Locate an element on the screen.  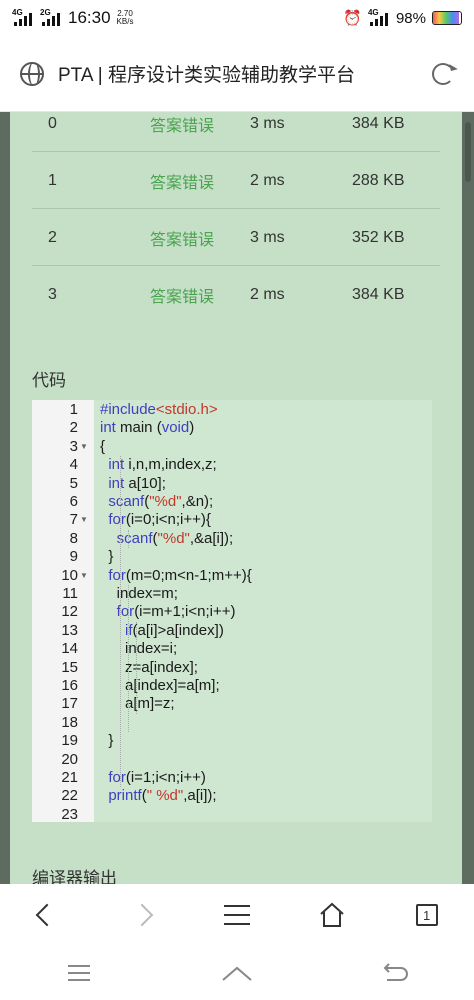
signal-4g-icon: 4G is located at coordinates (23, 17).